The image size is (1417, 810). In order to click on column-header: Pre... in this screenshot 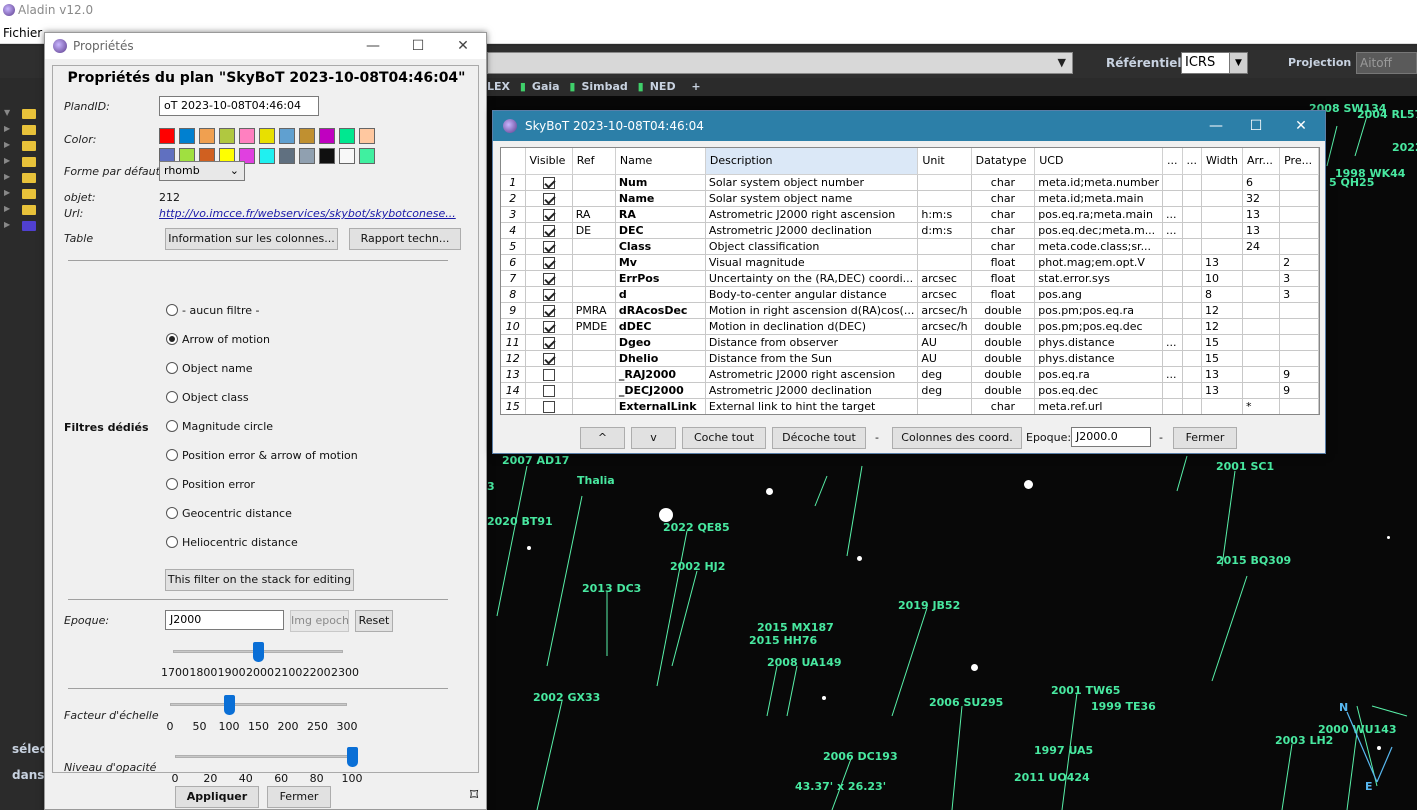, I will do `click(1299, 161)`.